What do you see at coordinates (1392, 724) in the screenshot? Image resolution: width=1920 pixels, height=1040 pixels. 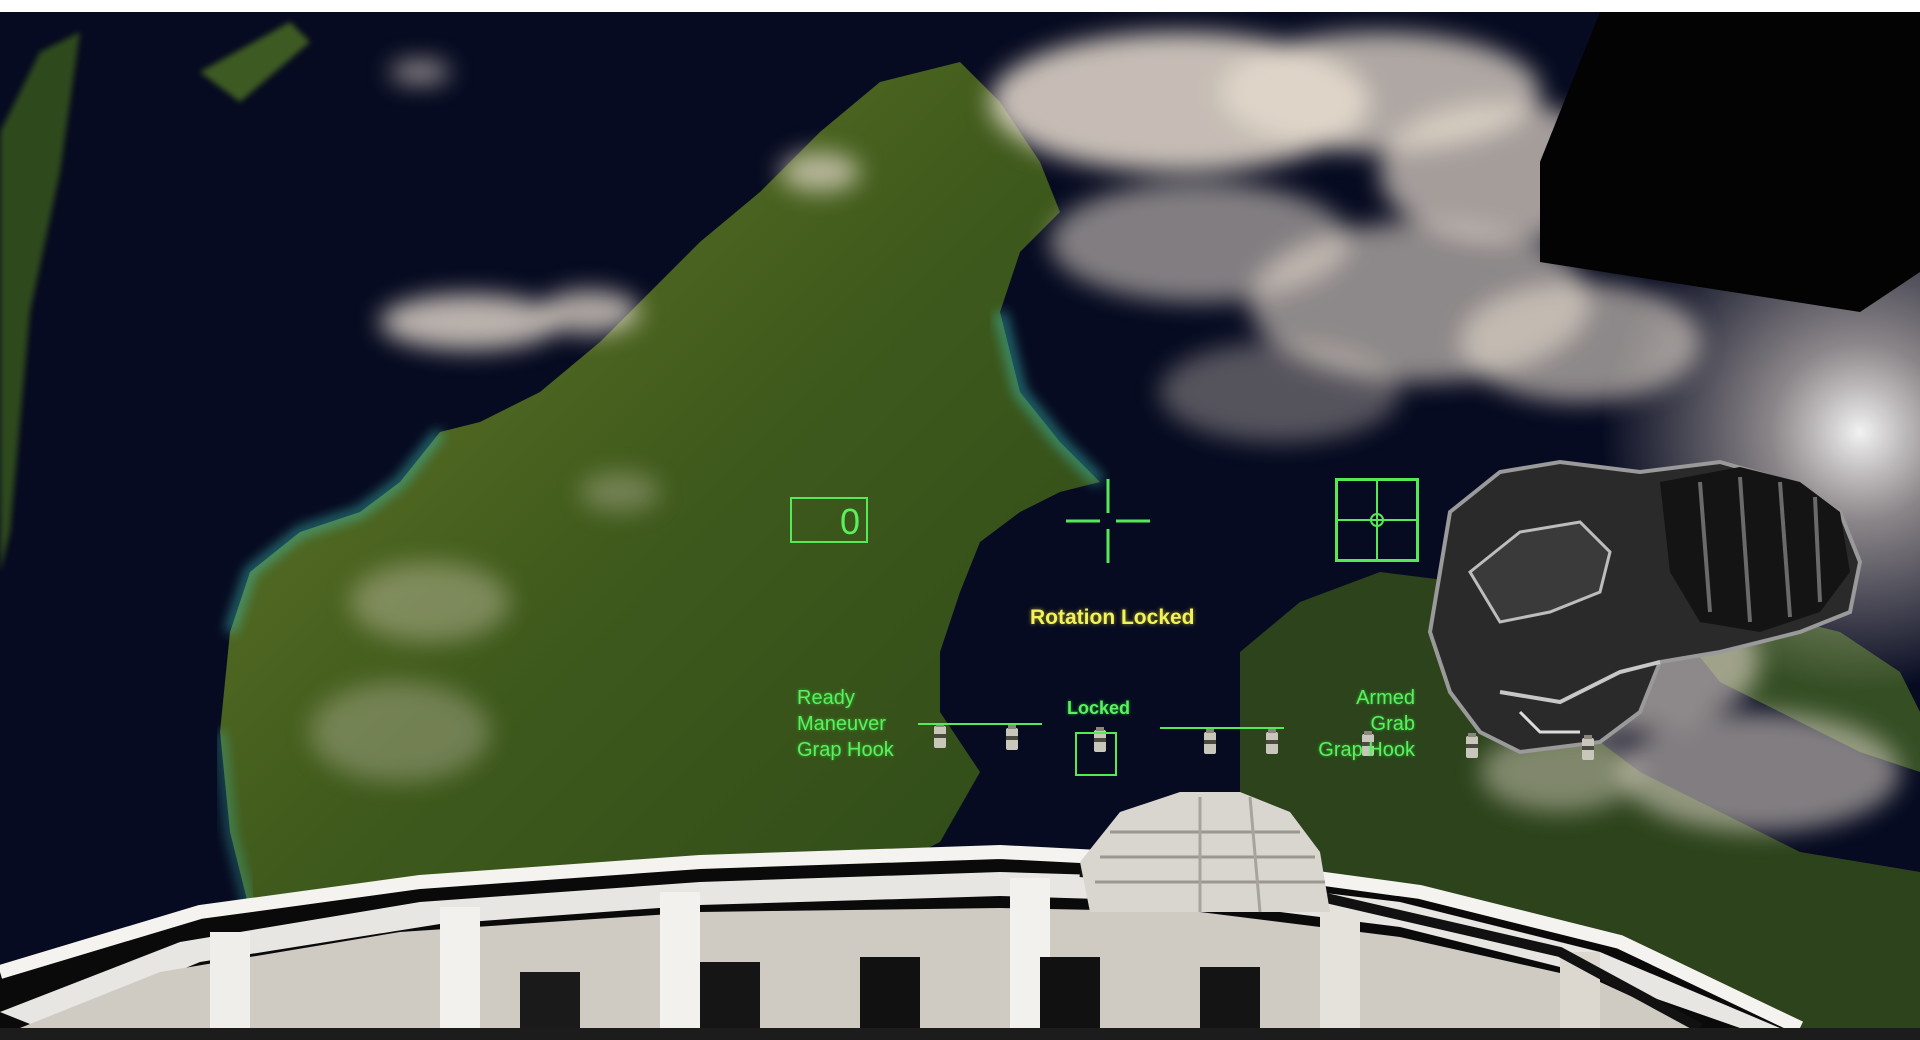 I see `right-tool-line-2: Grab` at bounding box center [1392, 724].